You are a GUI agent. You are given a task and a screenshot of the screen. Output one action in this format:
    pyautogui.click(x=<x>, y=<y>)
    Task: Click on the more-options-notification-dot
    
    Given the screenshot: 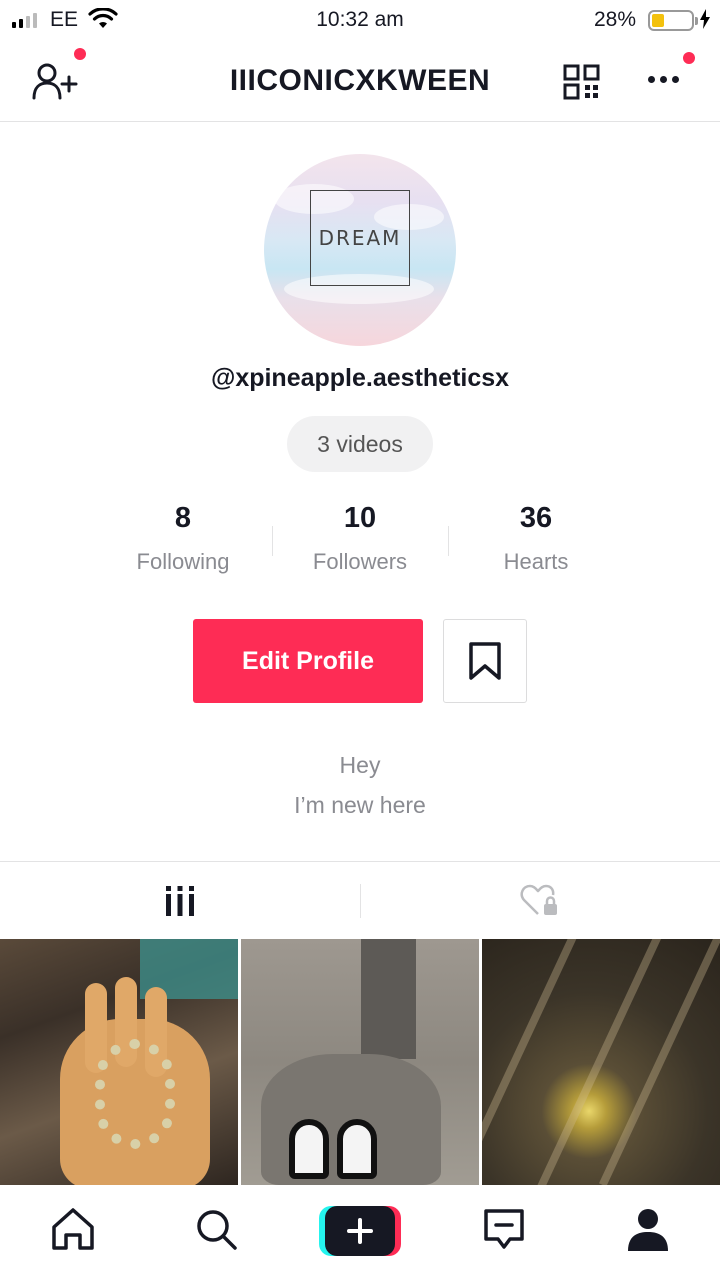 What is the action you would take?
    pyautogui.click(x=689, y=58)
    